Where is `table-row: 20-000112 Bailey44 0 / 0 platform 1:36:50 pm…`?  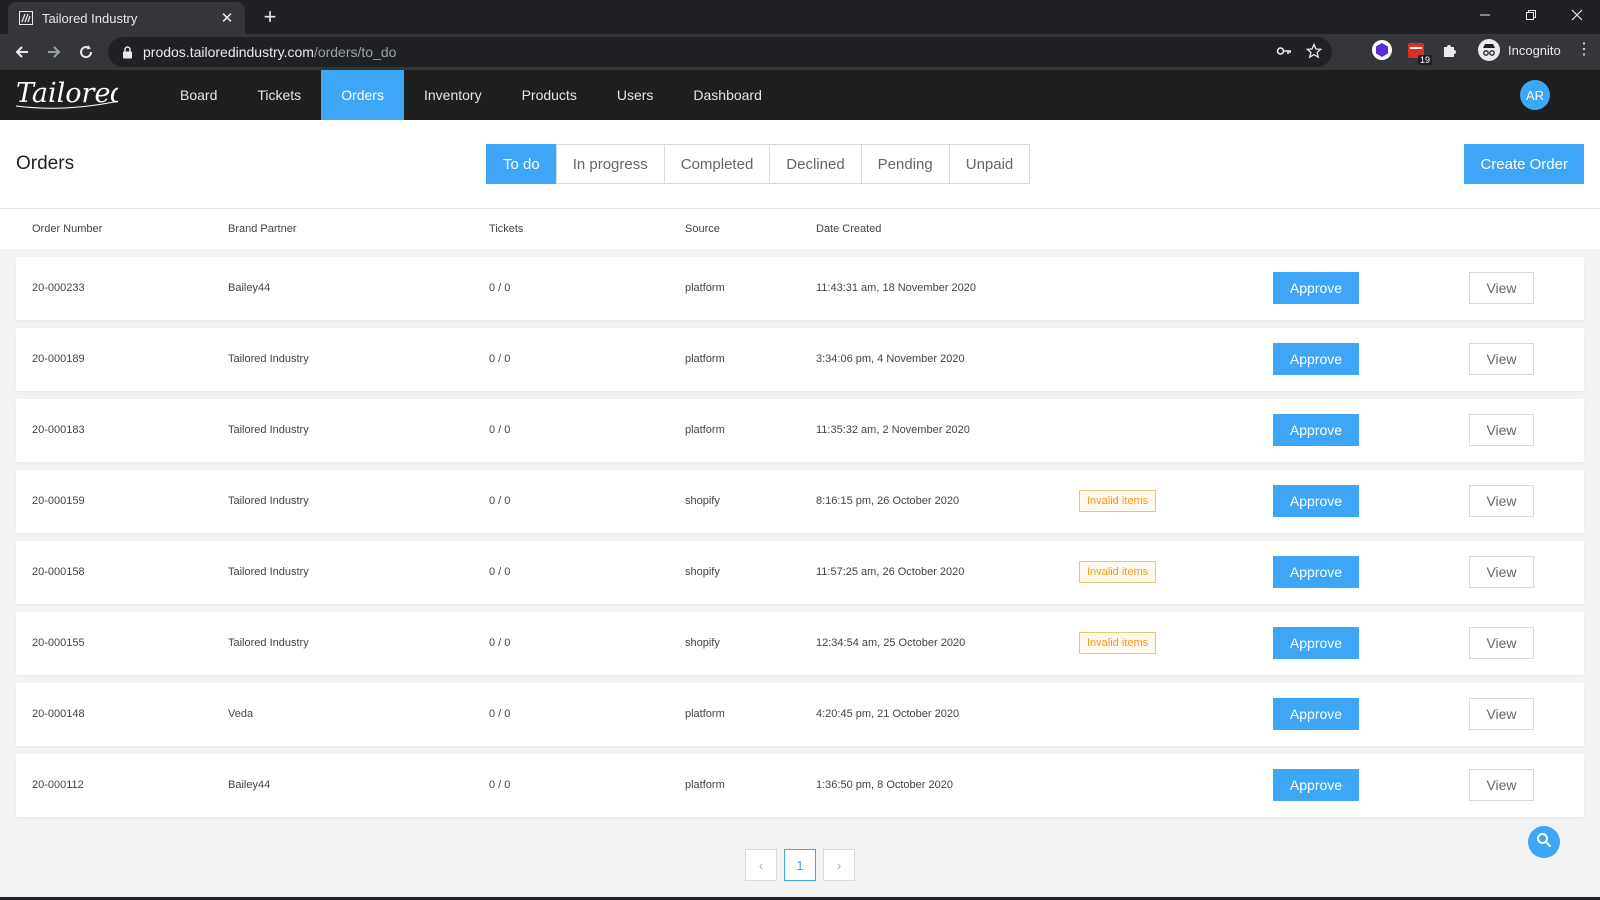 table-row: 20-000112 Bailey44 0 / 0 platform 1:36:50 pm… is located at coordinates (800, 785).